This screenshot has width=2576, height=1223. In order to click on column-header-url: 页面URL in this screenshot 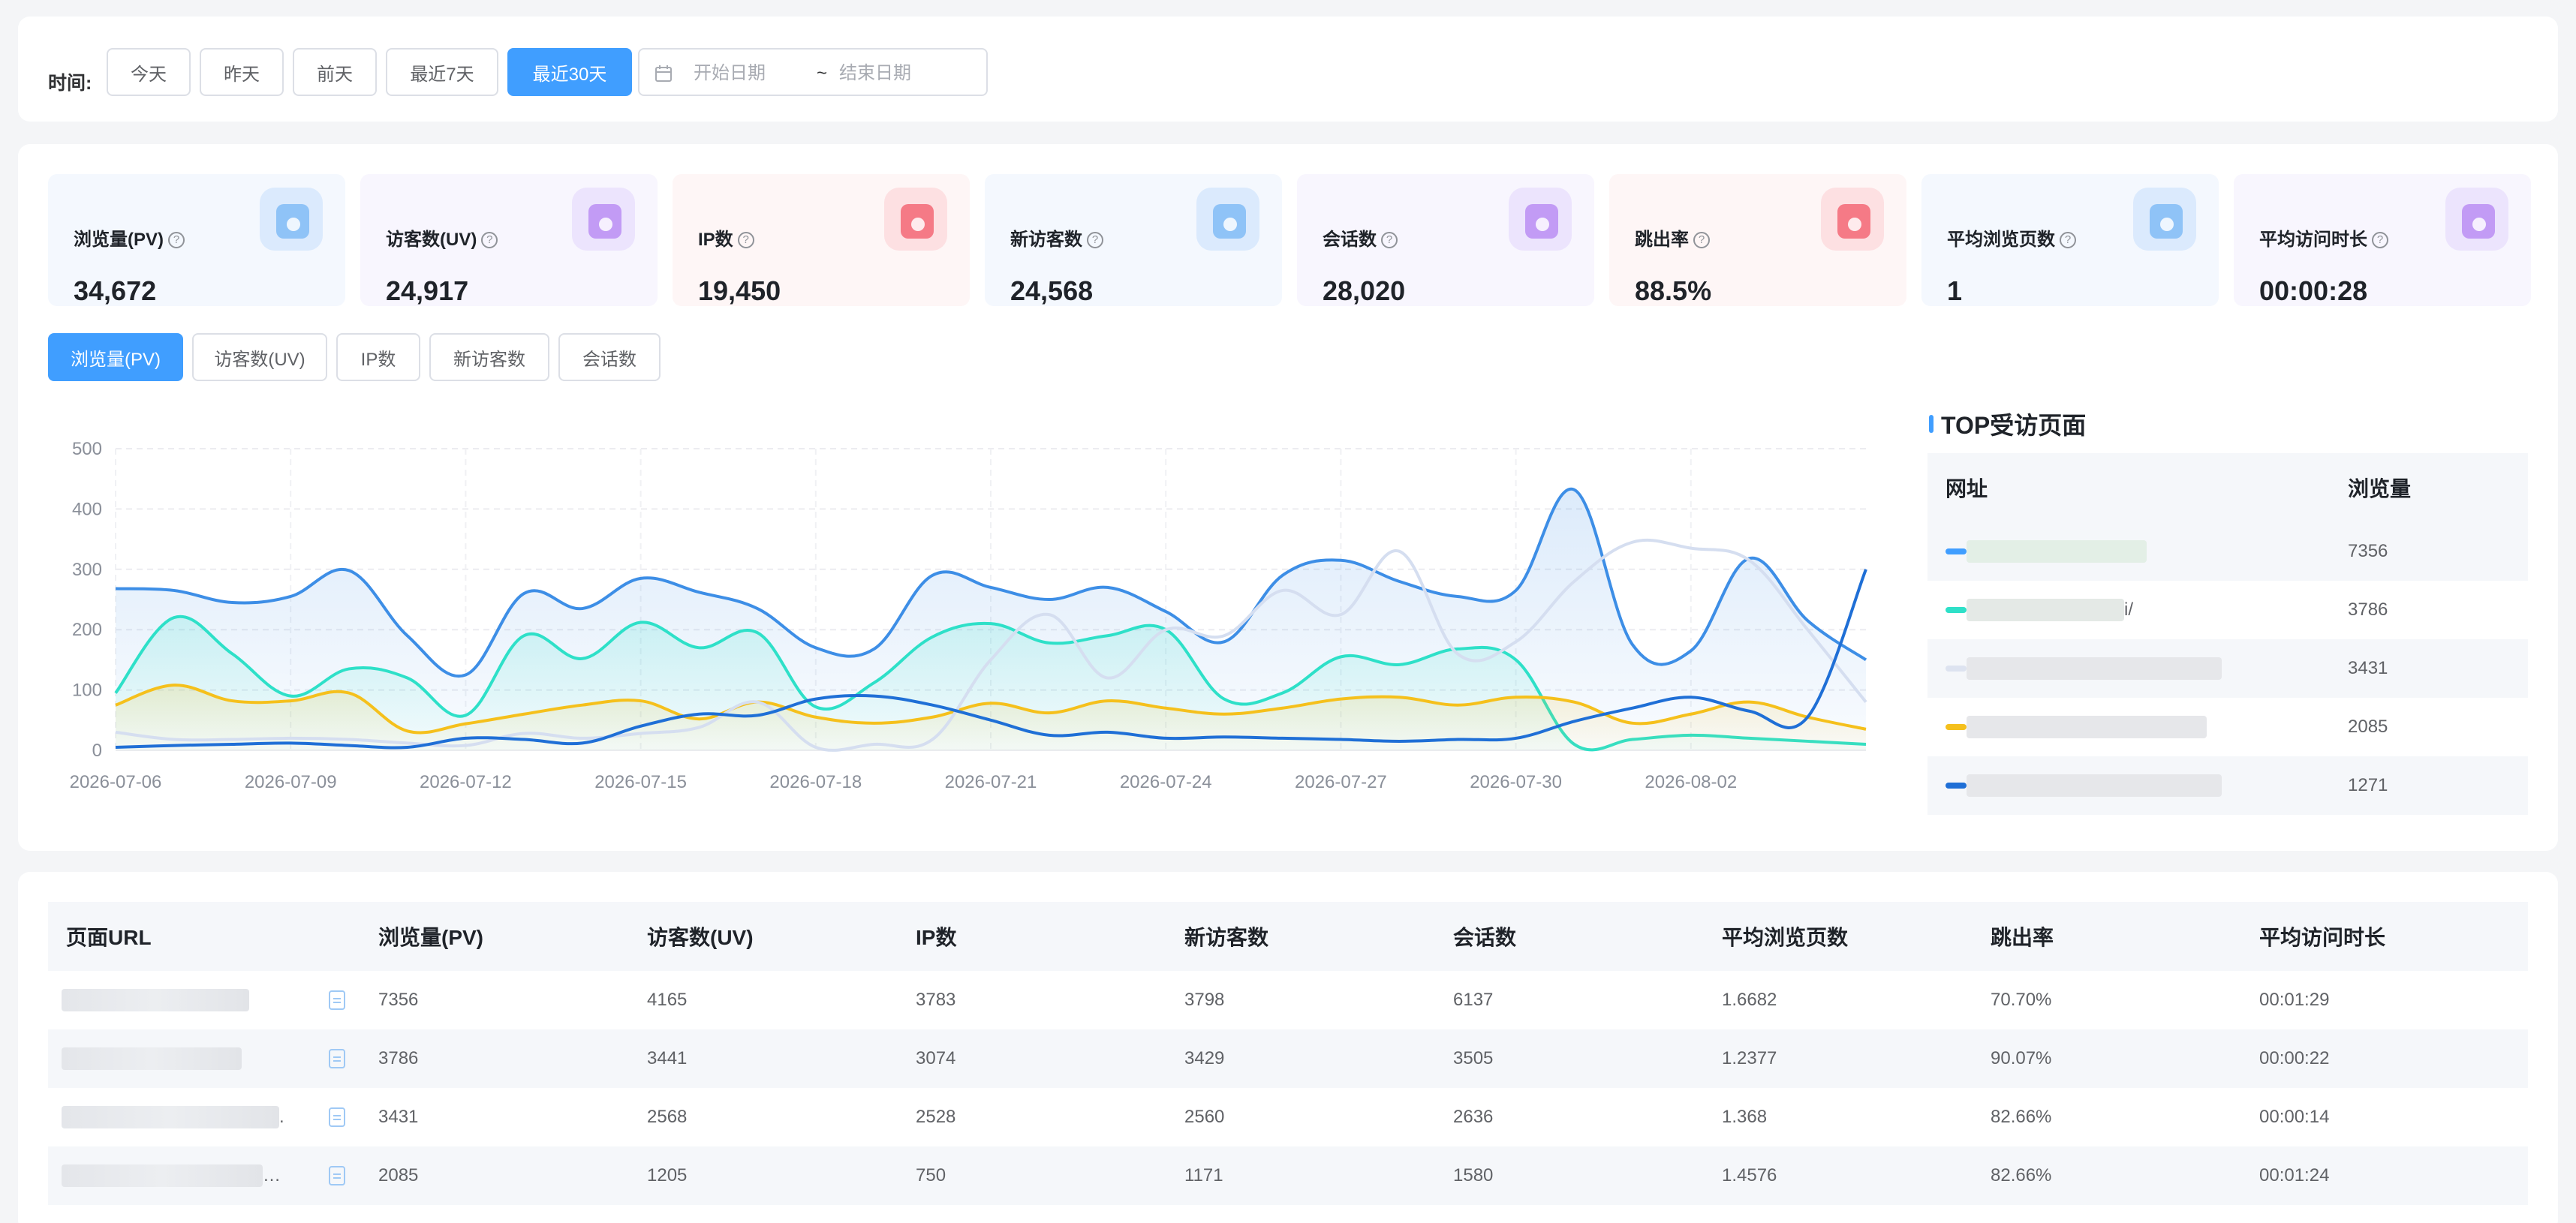, I will do `click(109, 937)`.